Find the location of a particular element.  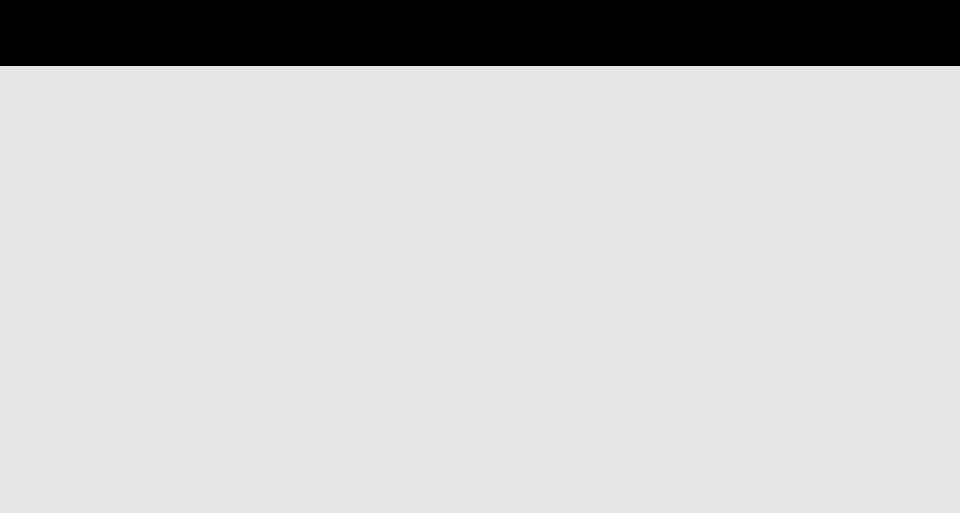

color-stripe-top is located at coordinates (480, 43).